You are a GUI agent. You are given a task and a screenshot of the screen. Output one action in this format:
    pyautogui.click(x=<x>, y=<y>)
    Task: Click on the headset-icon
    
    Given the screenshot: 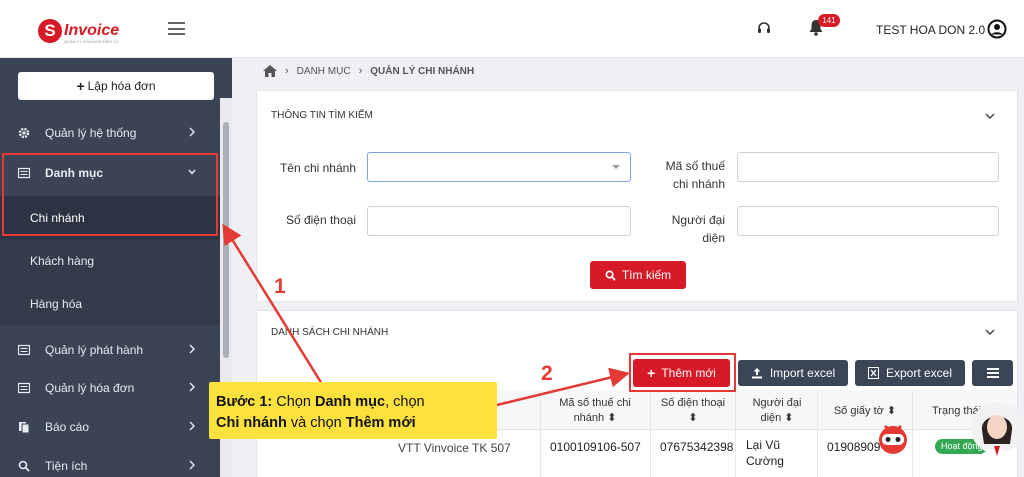 What is the action you would take?
    pyautogui.click(x=764, y=28)
    